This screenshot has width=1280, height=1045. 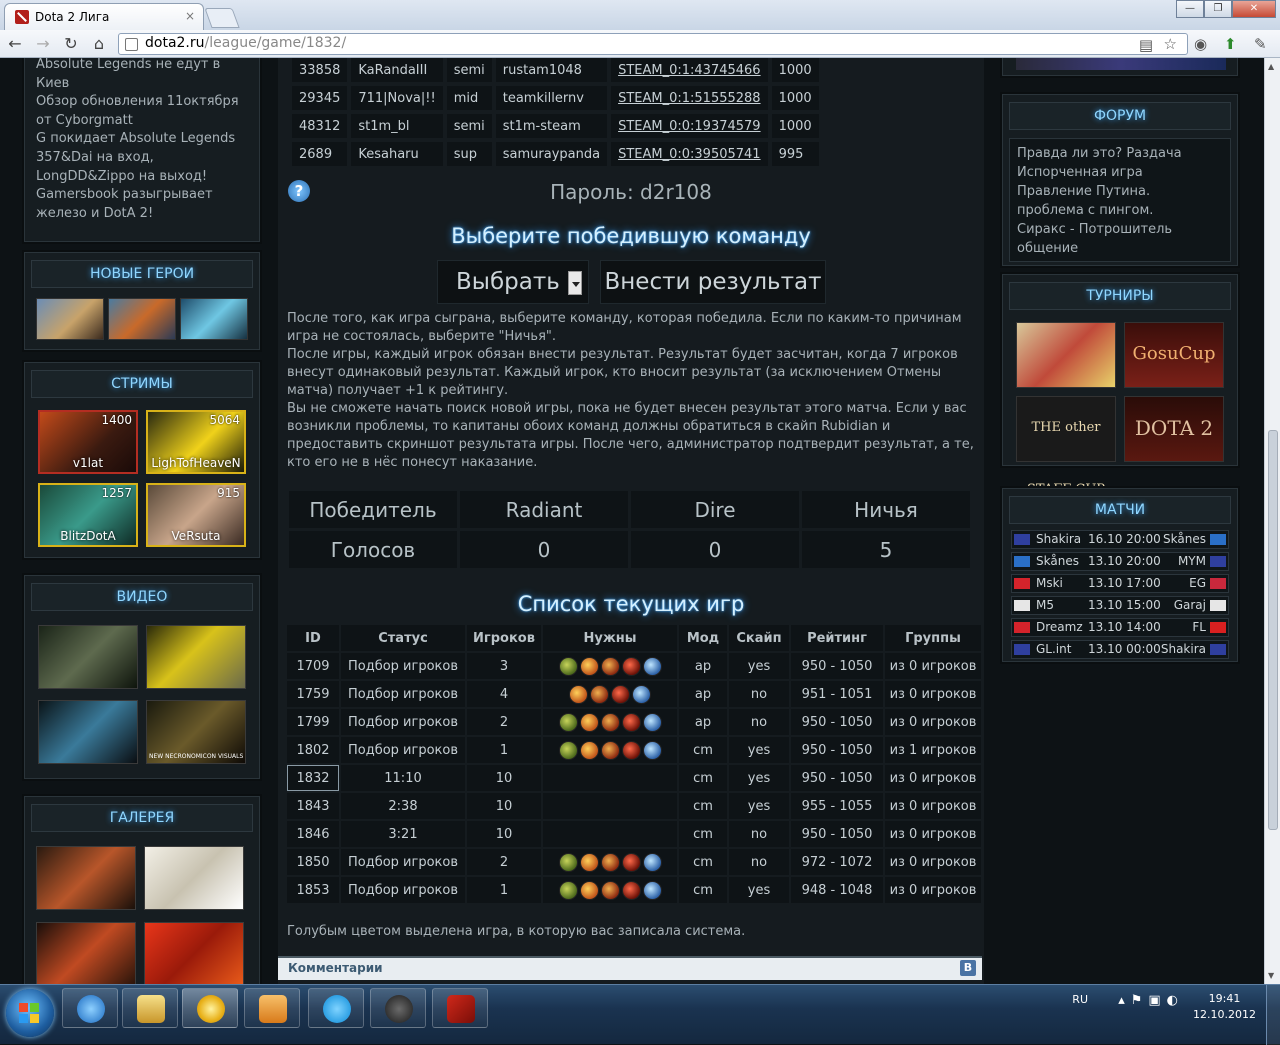 What do you see at coordinates (1123, 248) in the screenshot?
I see `forum-topic: общение` at bounding box center [1123, 248].